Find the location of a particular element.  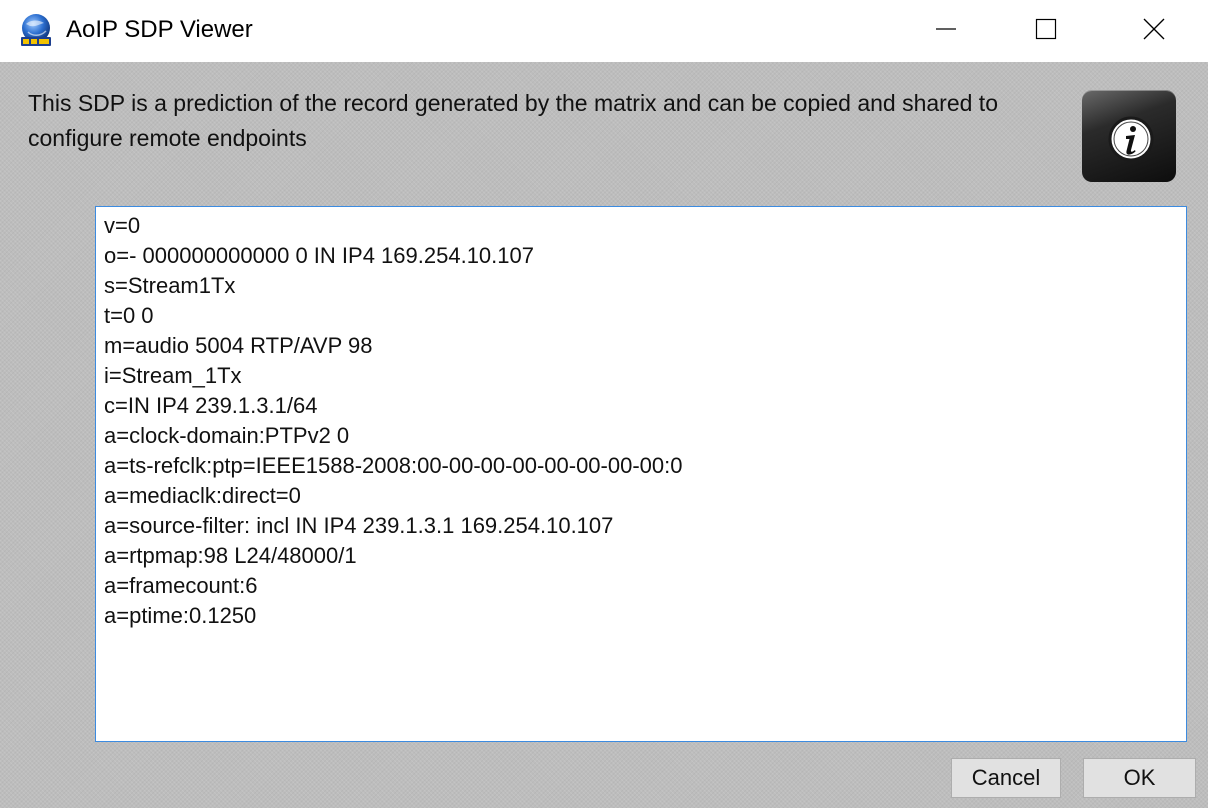

maximize-icon is located at coordinates (1046, 31).